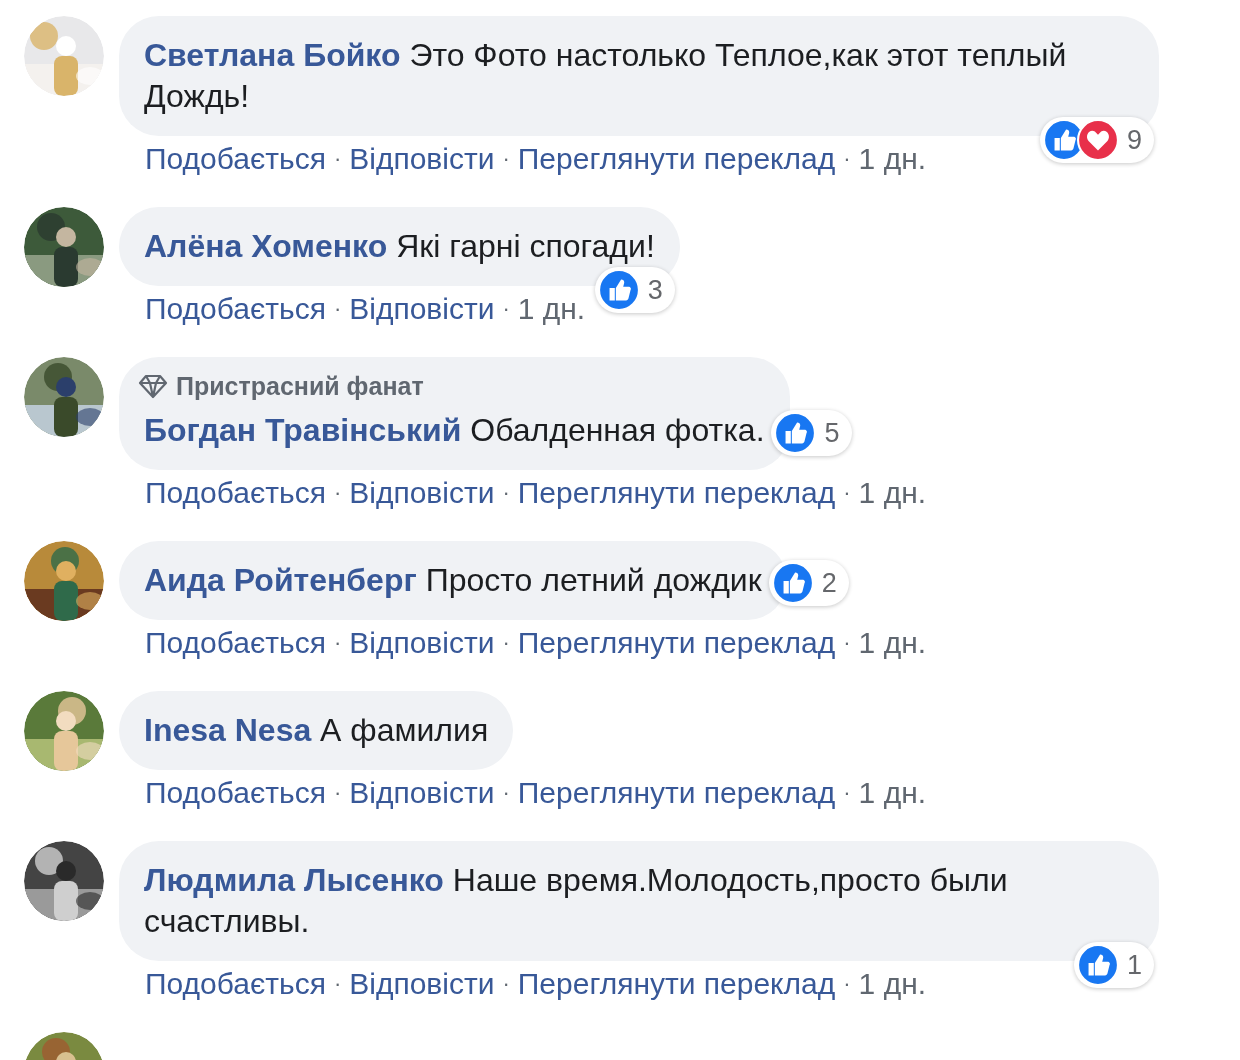 The width and height of the screenshot is (1240, 1060). What do you see at coordinates (453, 580) in the screenshot?
I see `comment-text: Аида Ройтенберг Просто летний дождик` at bounding box center [453, 580].